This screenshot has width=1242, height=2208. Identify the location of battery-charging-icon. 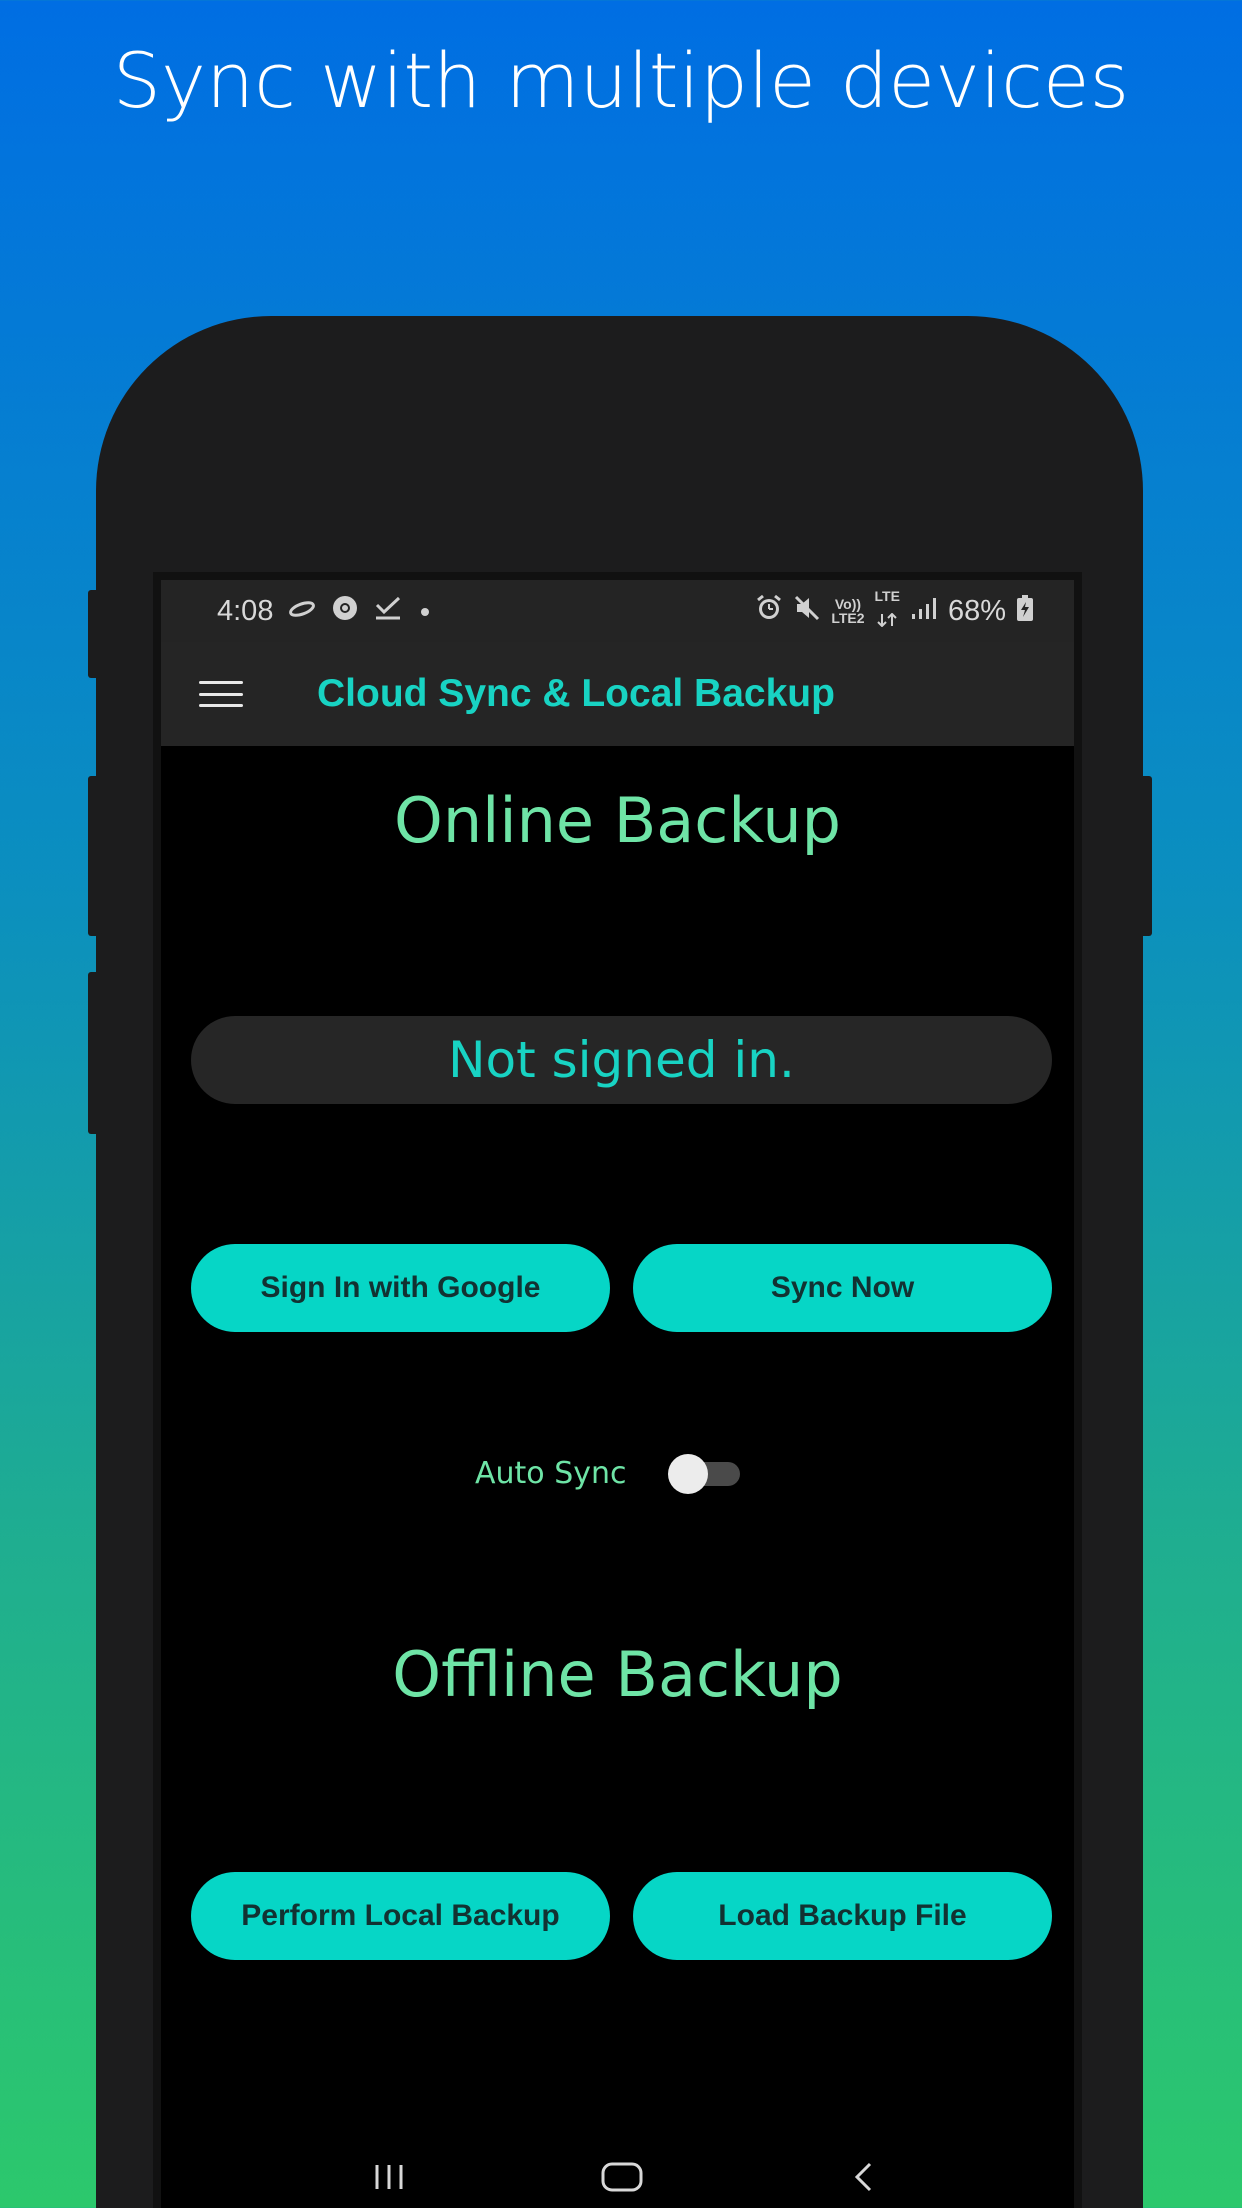
(1025, 611).